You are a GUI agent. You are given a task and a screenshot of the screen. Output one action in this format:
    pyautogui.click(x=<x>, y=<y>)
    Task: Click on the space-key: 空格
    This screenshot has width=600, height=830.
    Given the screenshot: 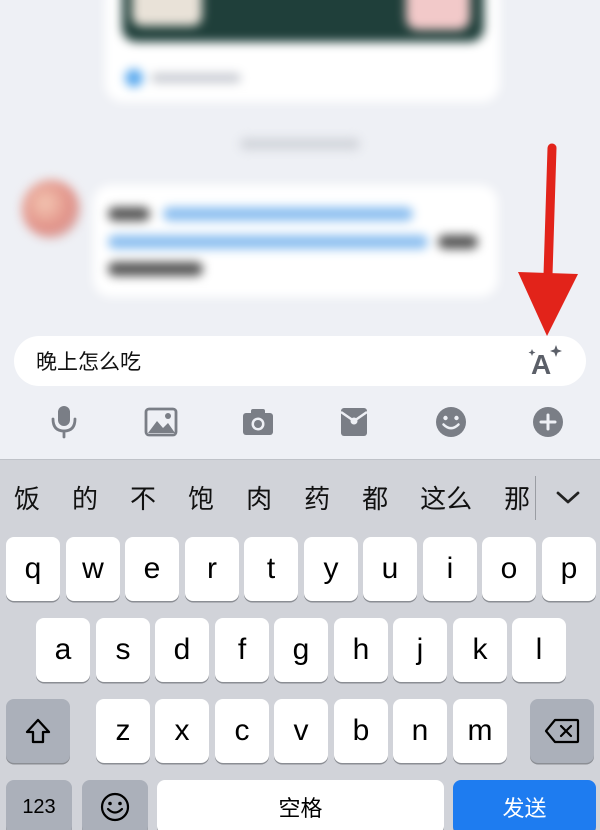 What is the action you would take?
    pyautogui.click(x=300, y=805)
    